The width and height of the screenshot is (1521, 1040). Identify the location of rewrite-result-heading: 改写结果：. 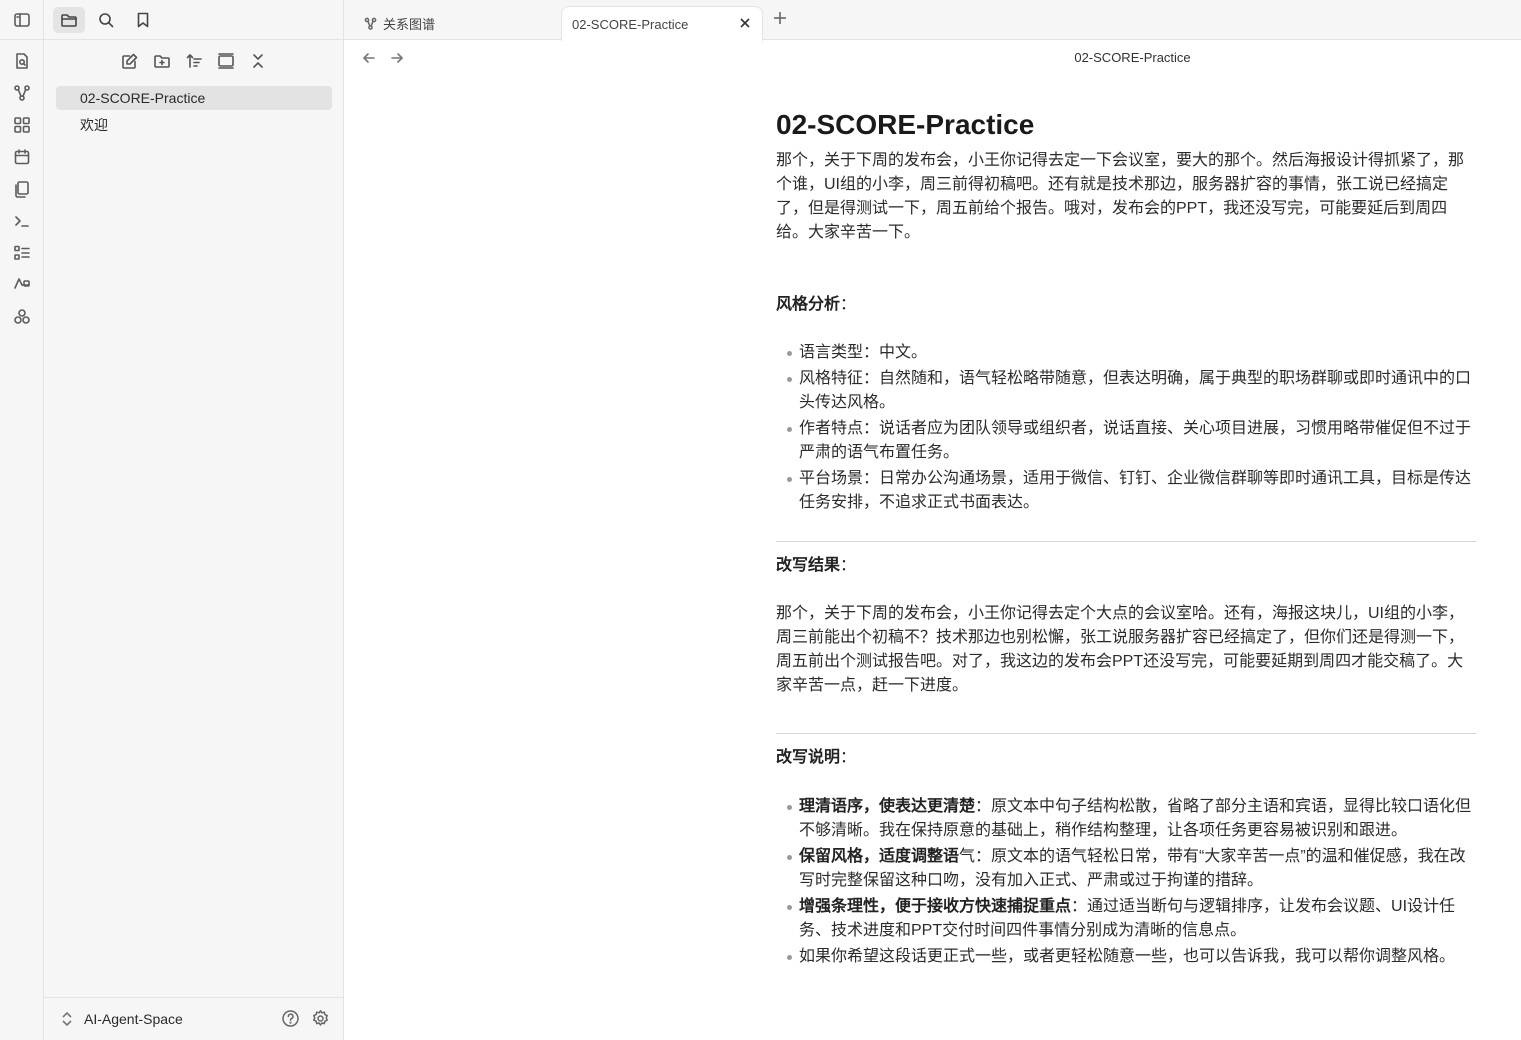
(1126, 566).